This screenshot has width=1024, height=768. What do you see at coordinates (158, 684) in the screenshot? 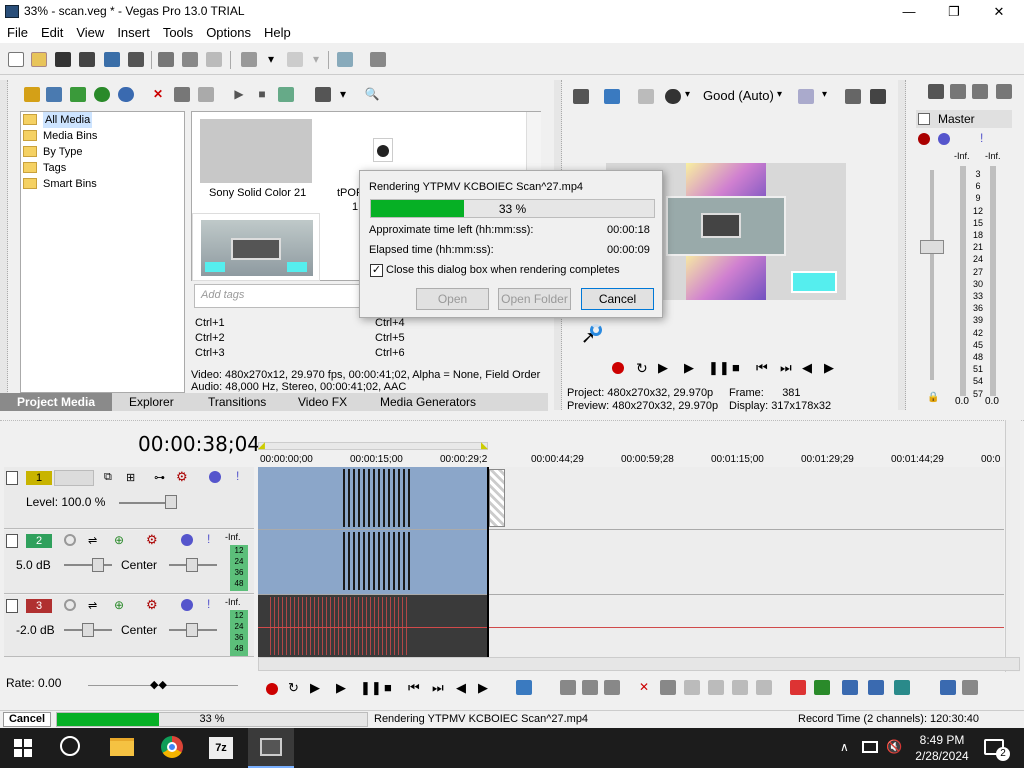
I see `rate-slider-handle: ◆◆` at bounding box center [158, 684].